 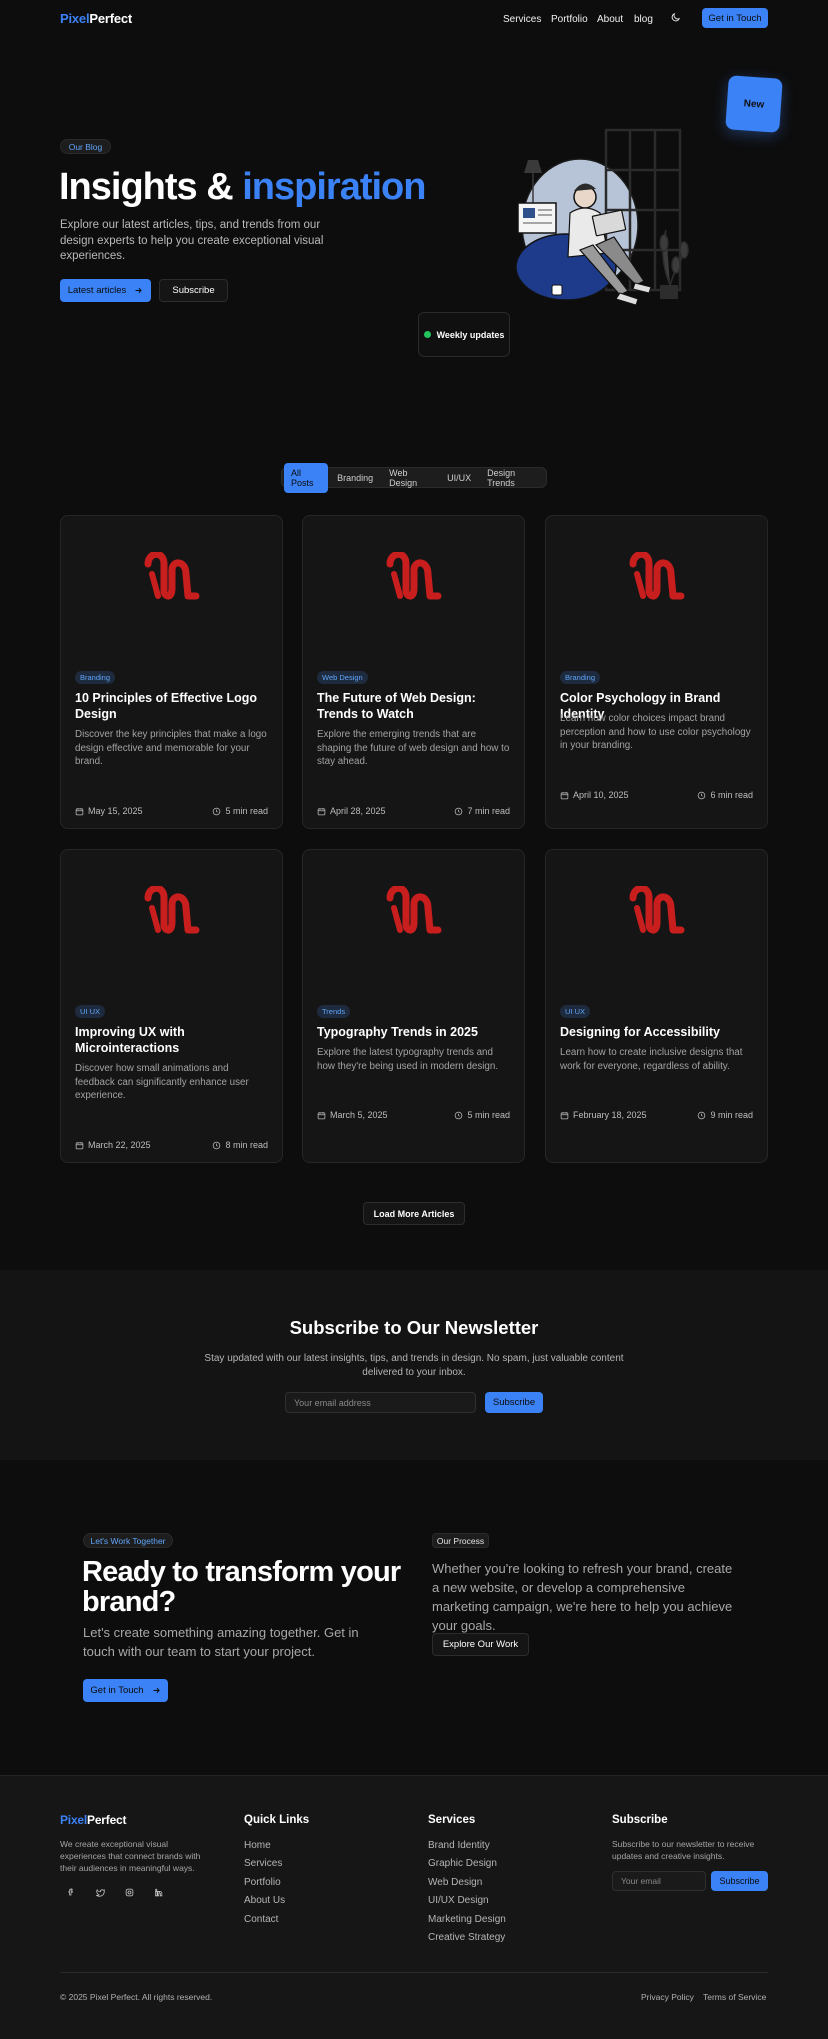 What do you see at coordinates (512, 478) in the screenshot?
I see `filter-design-trends: Design Trends` at bounding box center [512, 478].